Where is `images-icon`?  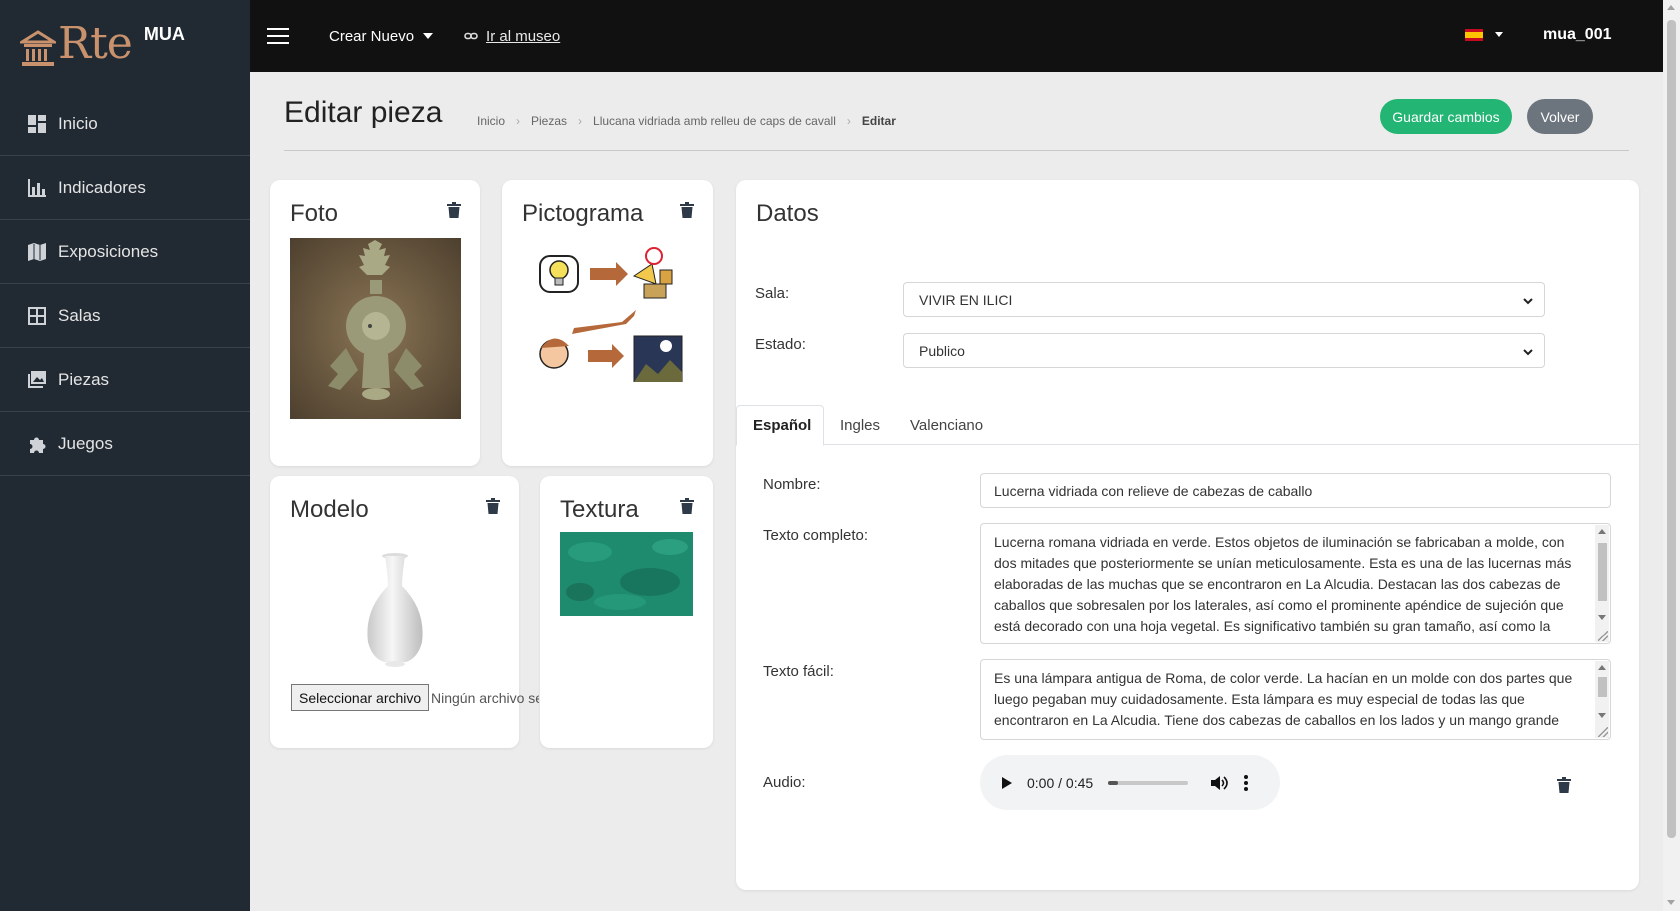
images-icon is located at coordinates (37, 379).